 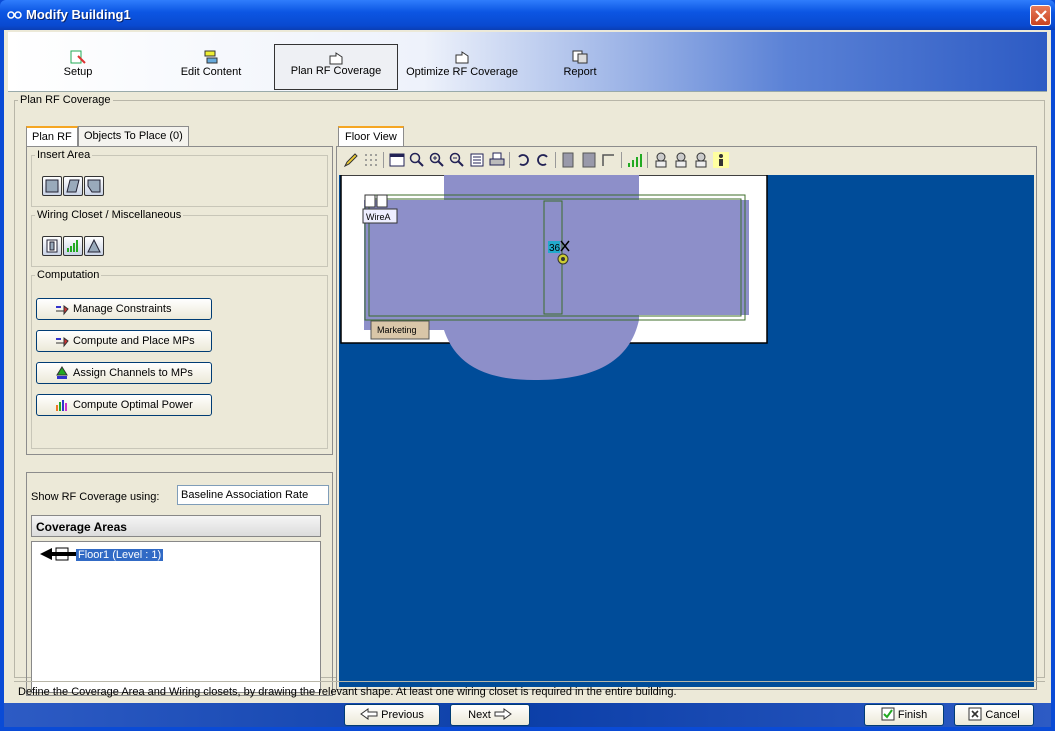 I want to click on undo-icon, so click(x=523, y=160).